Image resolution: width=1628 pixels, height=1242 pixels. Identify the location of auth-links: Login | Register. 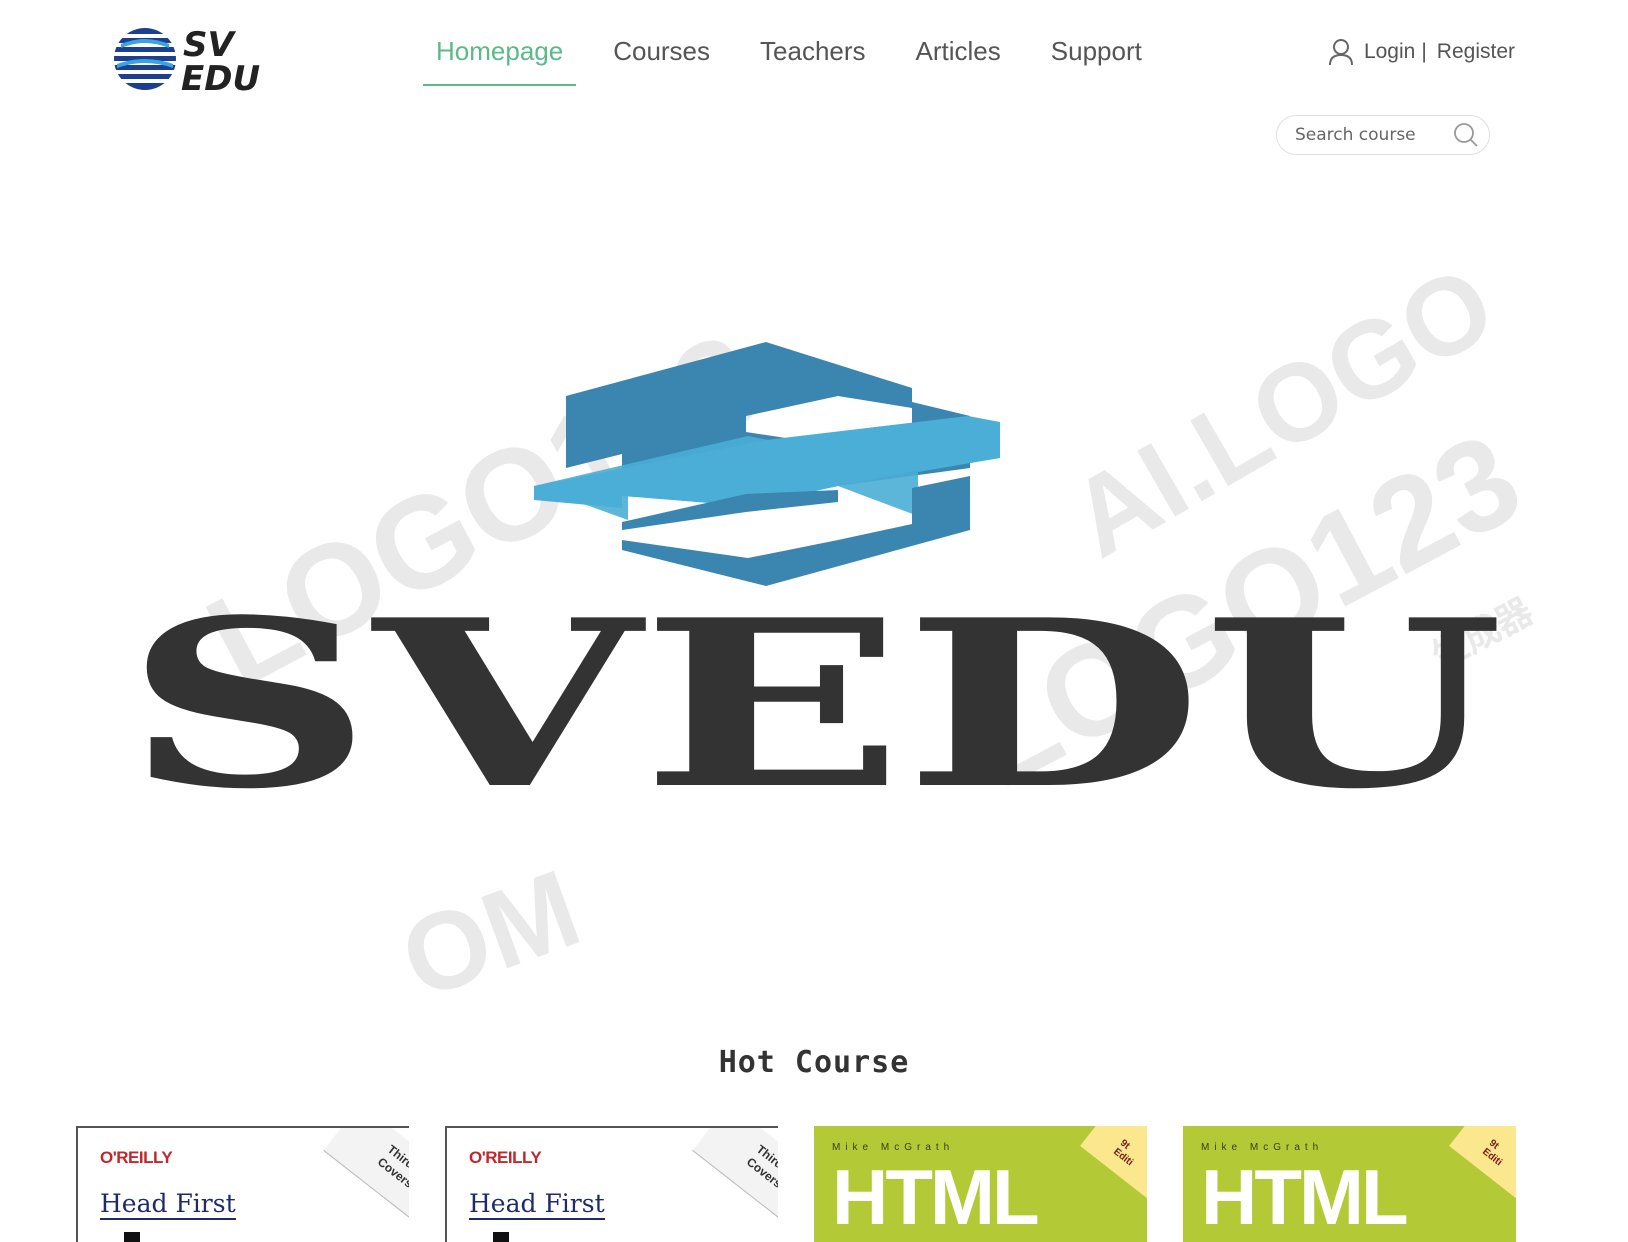
(1421, 52).